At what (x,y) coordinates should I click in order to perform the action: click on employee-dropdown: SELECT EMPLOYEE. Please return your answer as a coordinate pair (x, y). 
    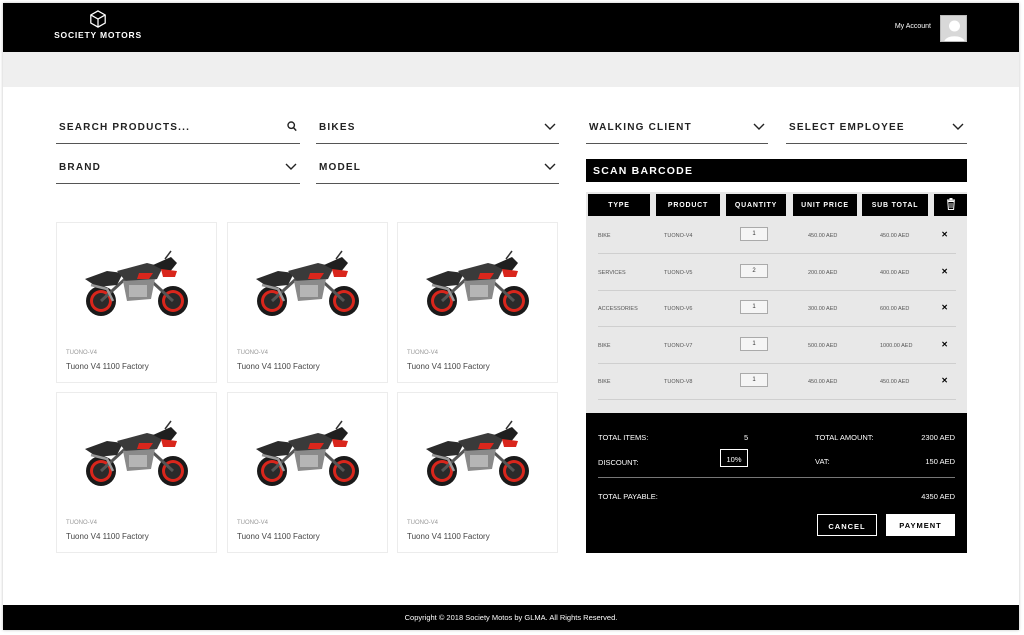
    Looking at the image, I should click on (876, 132).